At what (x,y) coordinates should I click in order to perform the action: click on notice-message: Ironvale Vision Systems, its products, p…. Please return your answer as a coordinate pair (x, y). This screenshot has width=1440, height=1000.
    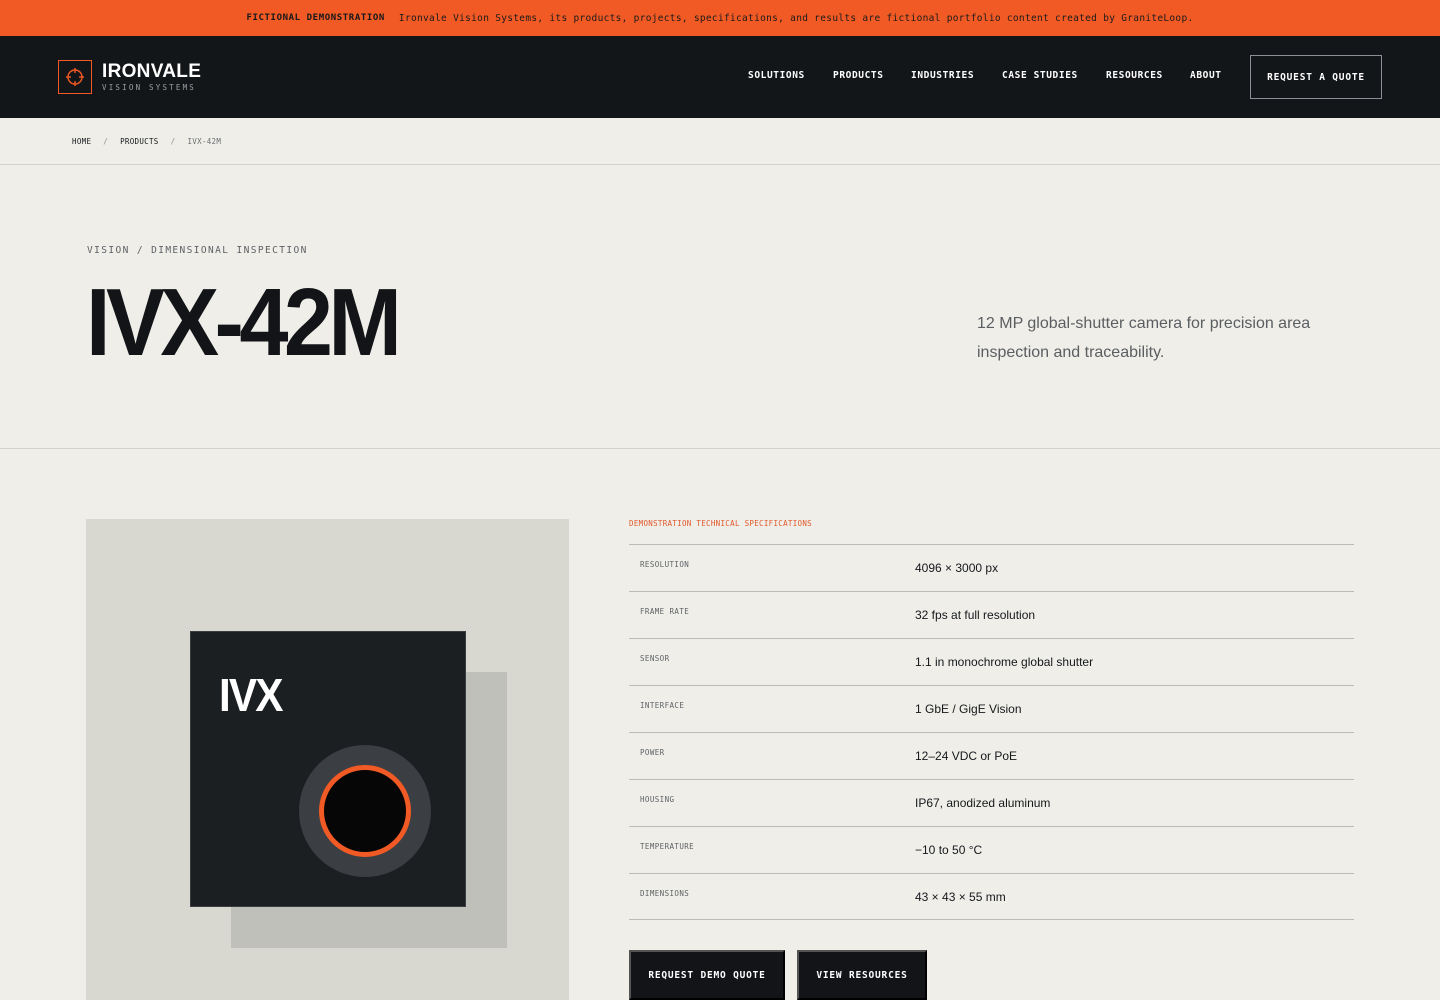
    Looking at the image, I should click on (796, 18).